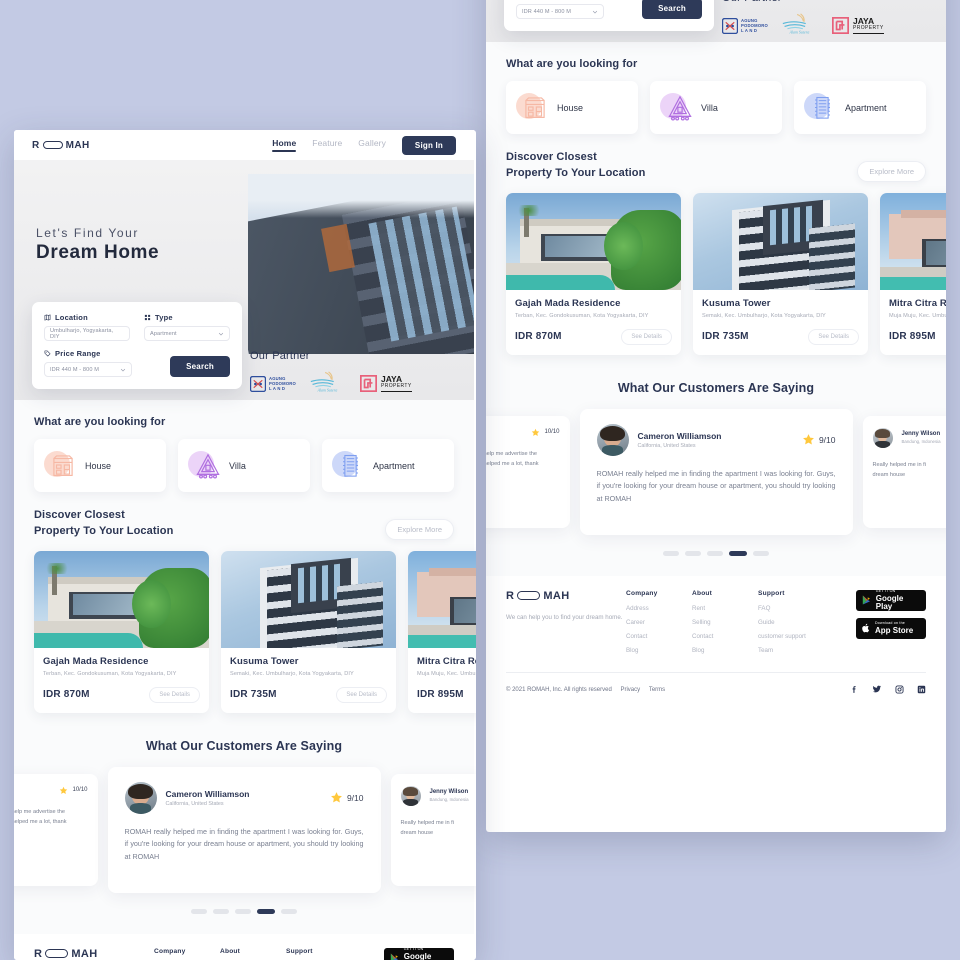  I want to click on testimonial-rating: 9/10, so click(819, 439).